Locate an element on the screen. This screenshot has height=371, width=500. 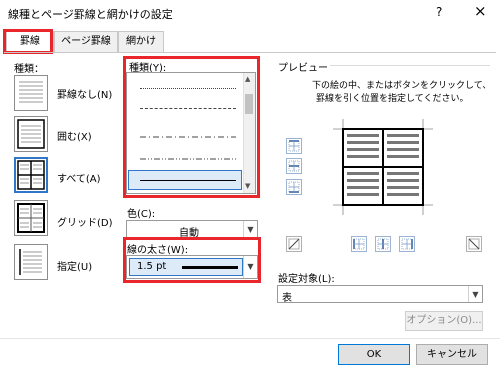
width-value: 1.5 pt is located at coordinates (152, 266).